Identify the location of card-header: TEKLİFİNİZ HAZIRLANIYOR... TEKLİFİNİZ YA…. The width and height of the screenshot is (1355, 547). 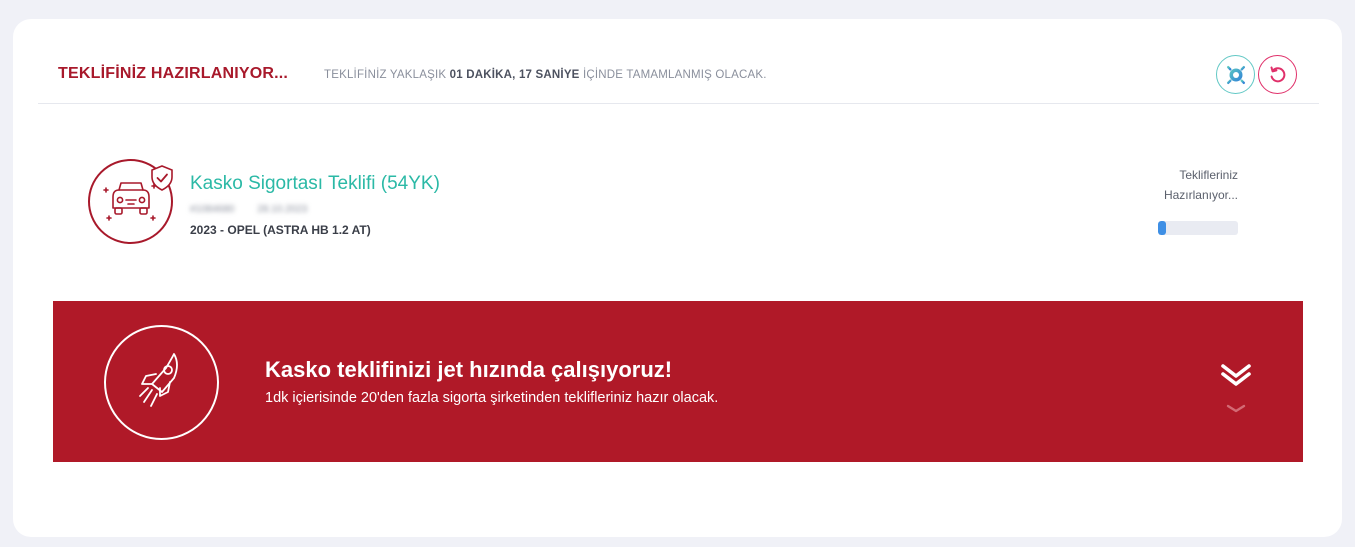
(678, 61).